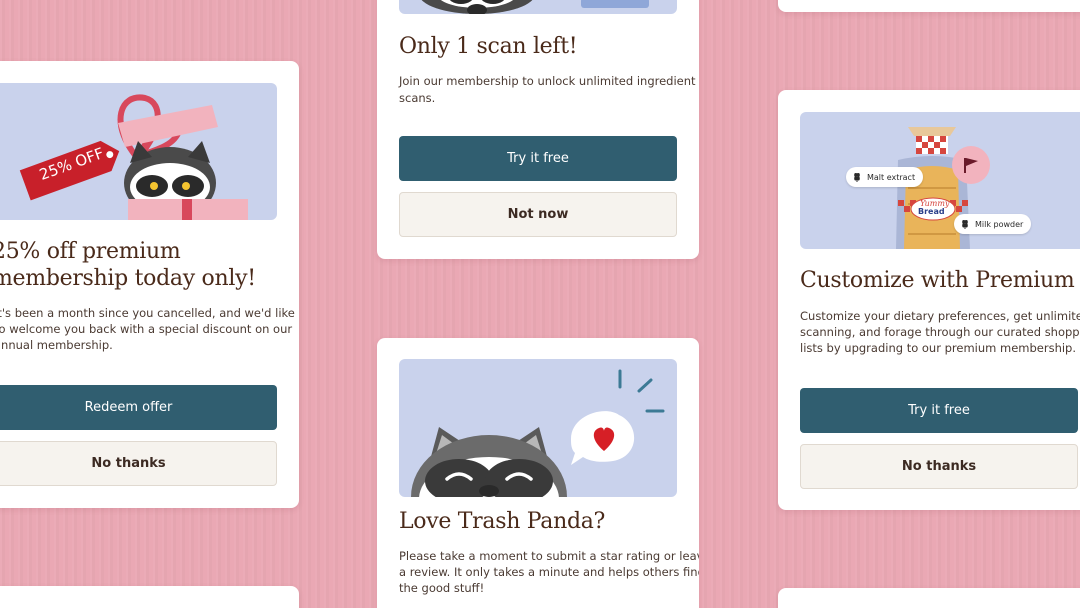 This screenshot has height=608, width=1080. Describe the element at coordinates (149, 597) in the screenshot. I see `partial-card-bottom-left` at that location.